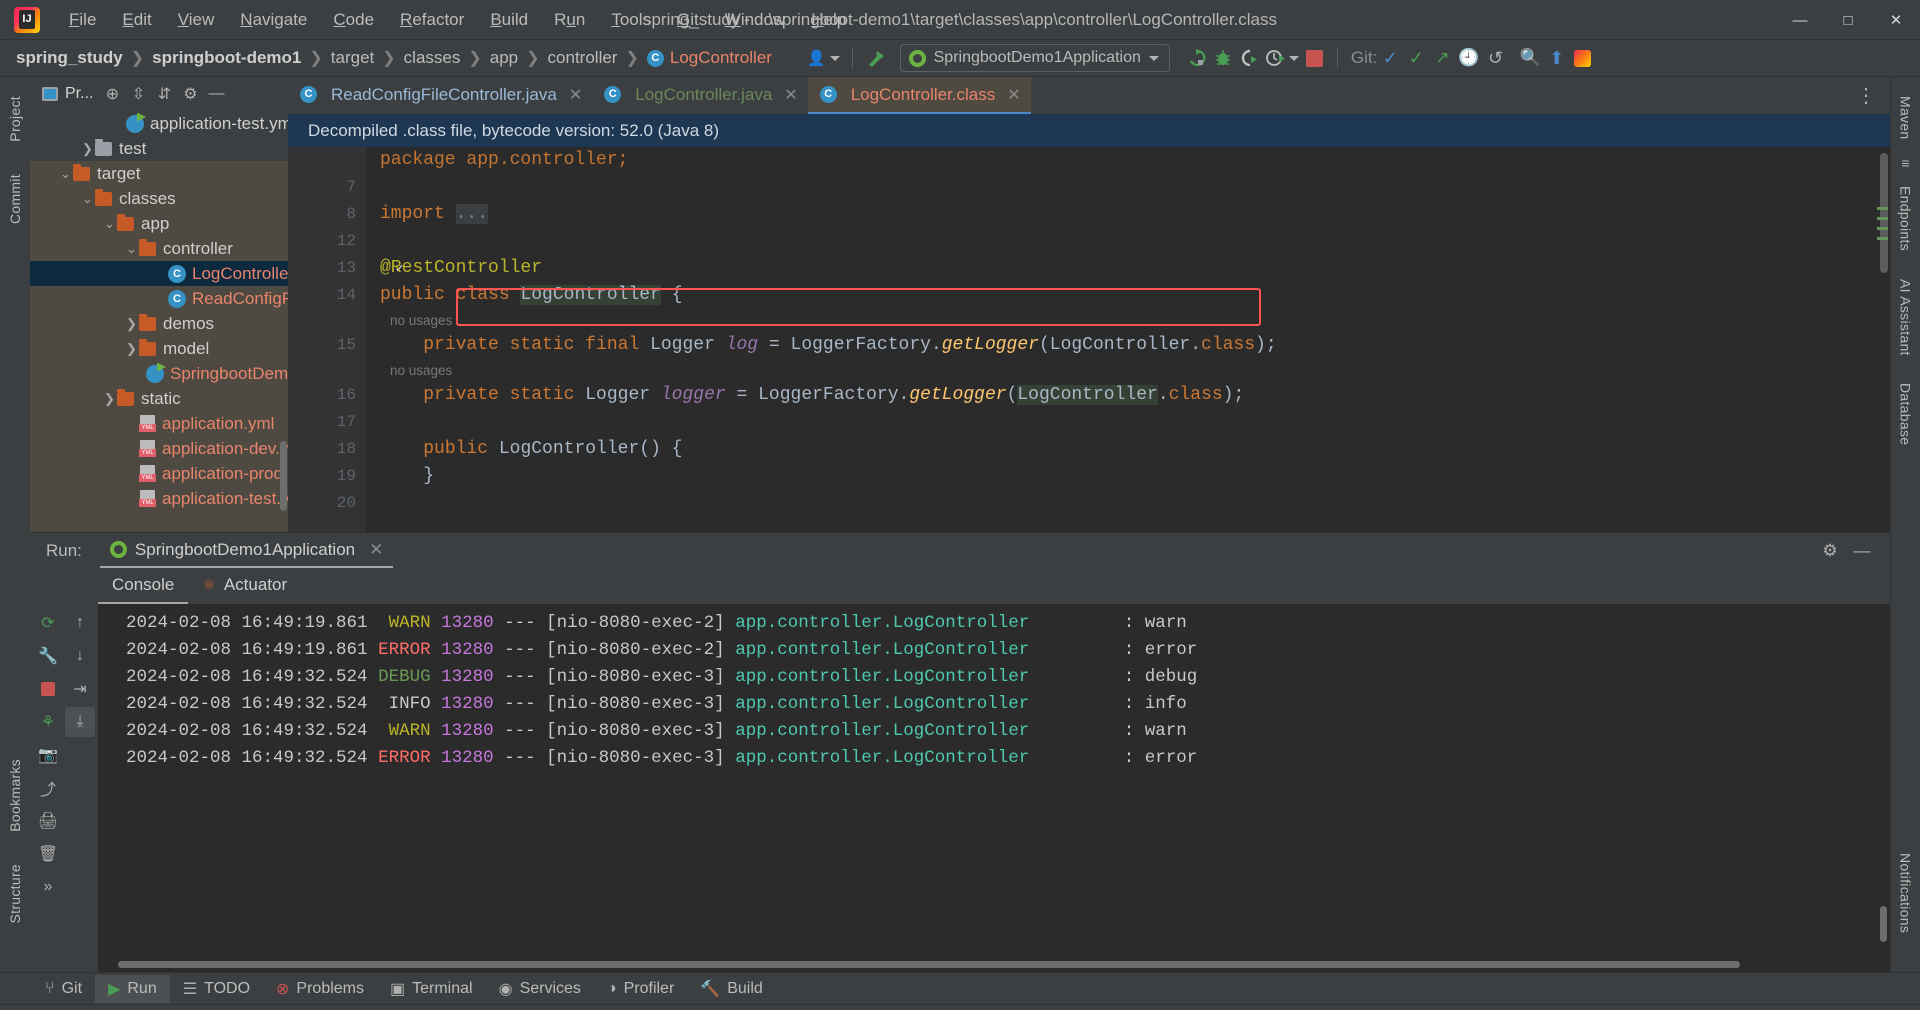  What do you see at coordinates (143, 586) in the screenshot?
I see `tab-console: Console` at bounding box center [143, 586].